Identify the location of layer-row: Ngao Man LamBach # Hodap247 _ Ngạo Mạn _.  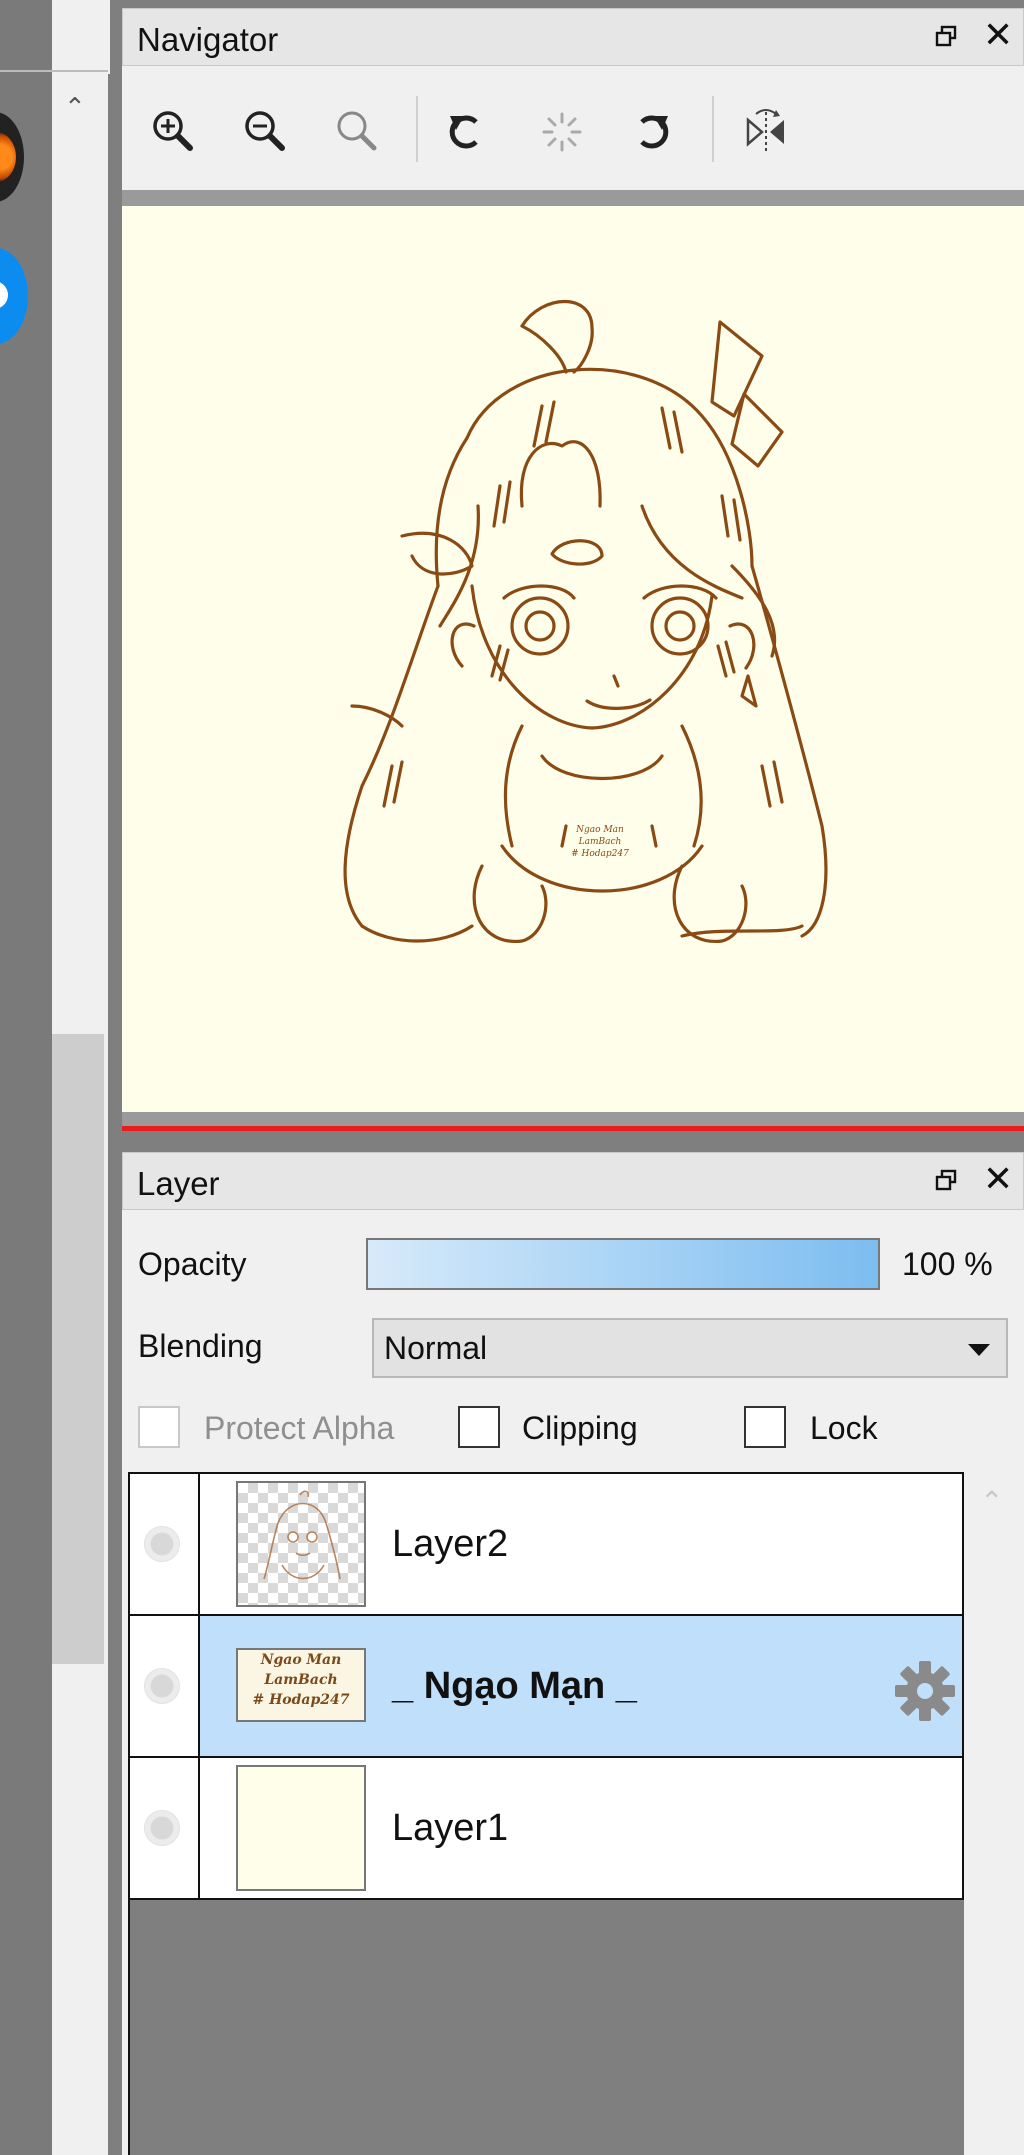
(547, 1686).